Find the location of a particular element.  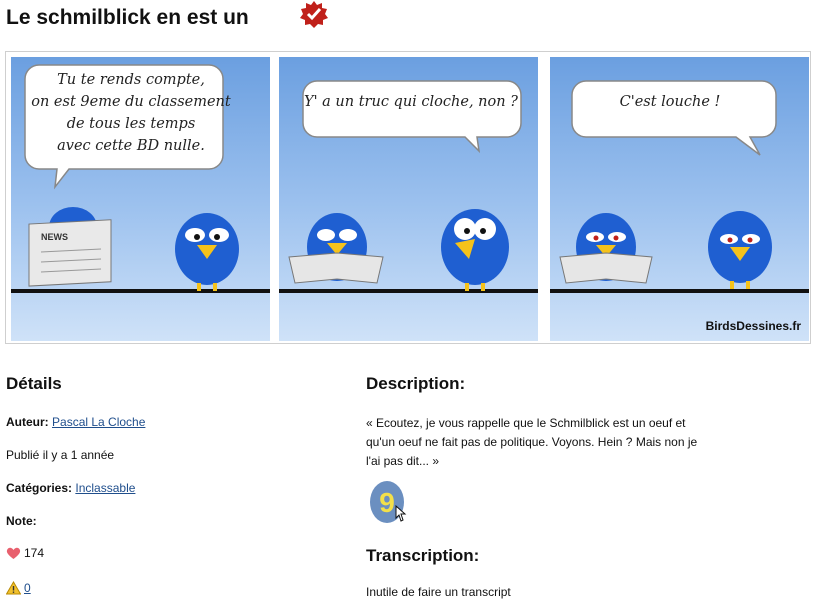

author-link: Pascal La Cloche is located at coordinates (98, 422).